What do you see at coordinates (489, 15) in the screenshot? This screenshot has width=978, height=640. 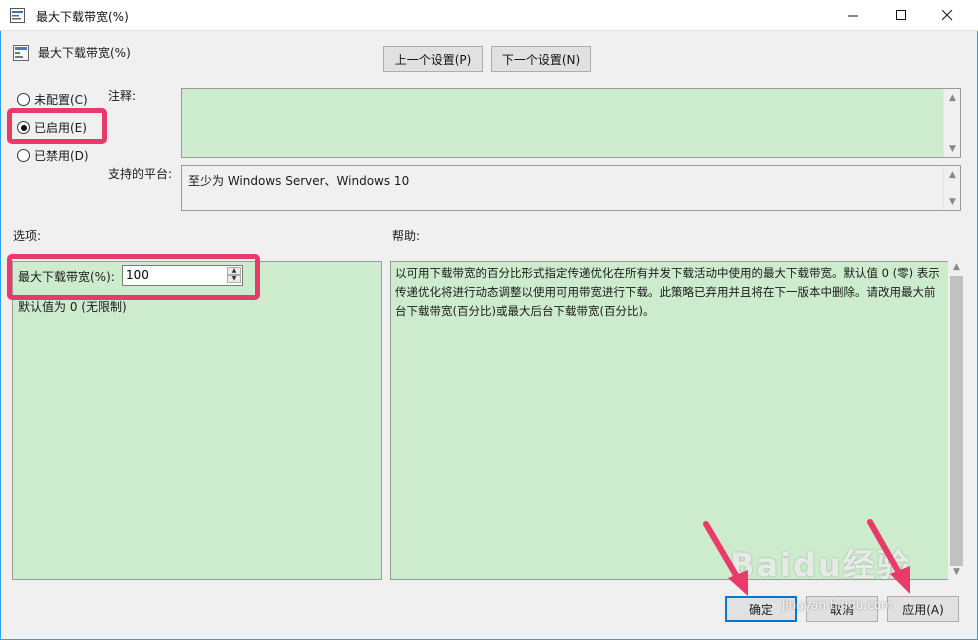 I see `title-bar: 最大下载带宽(%)` at bounding box center [489, 15].